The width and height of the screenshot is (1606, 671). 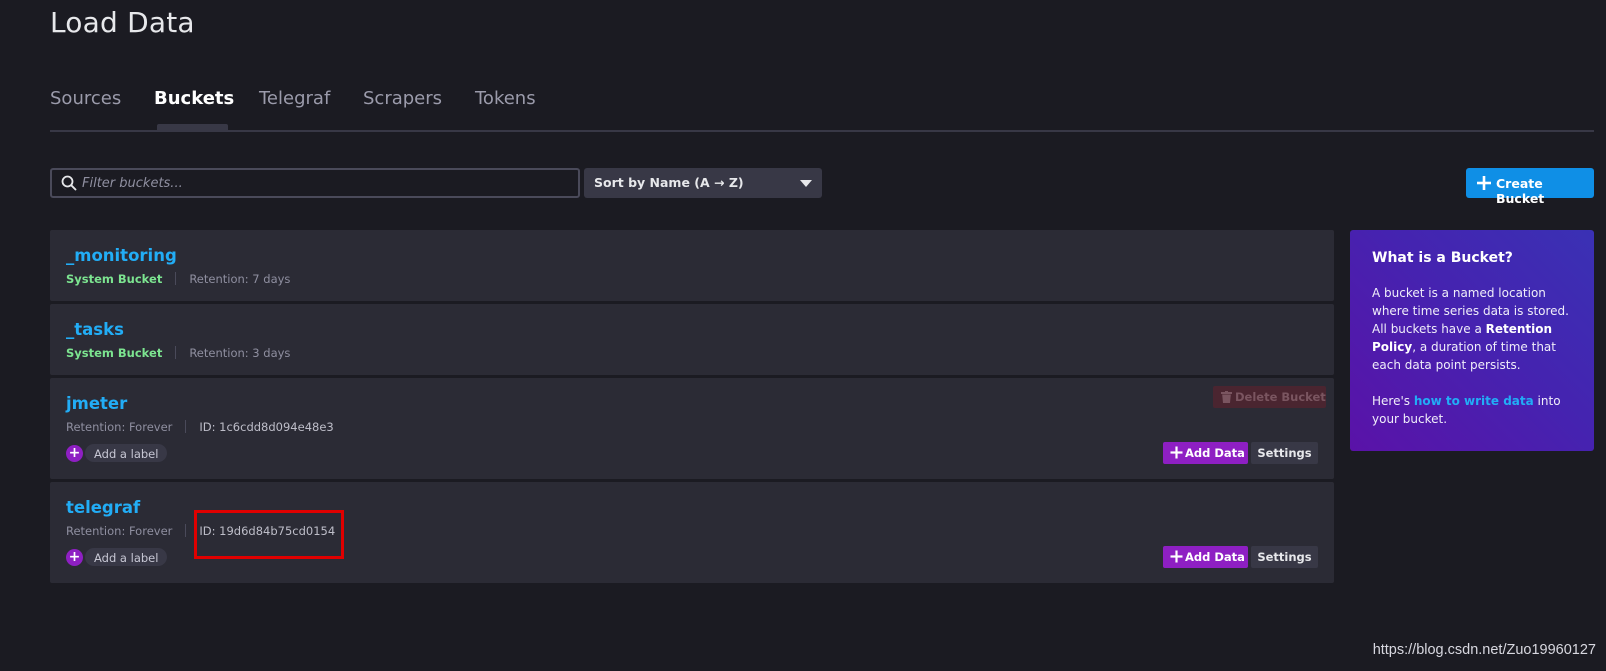 What do you see at coordinates (505, 98) in the screenshot?
I see `tab-tokens: Tokens` at bounding box center [505, 98].